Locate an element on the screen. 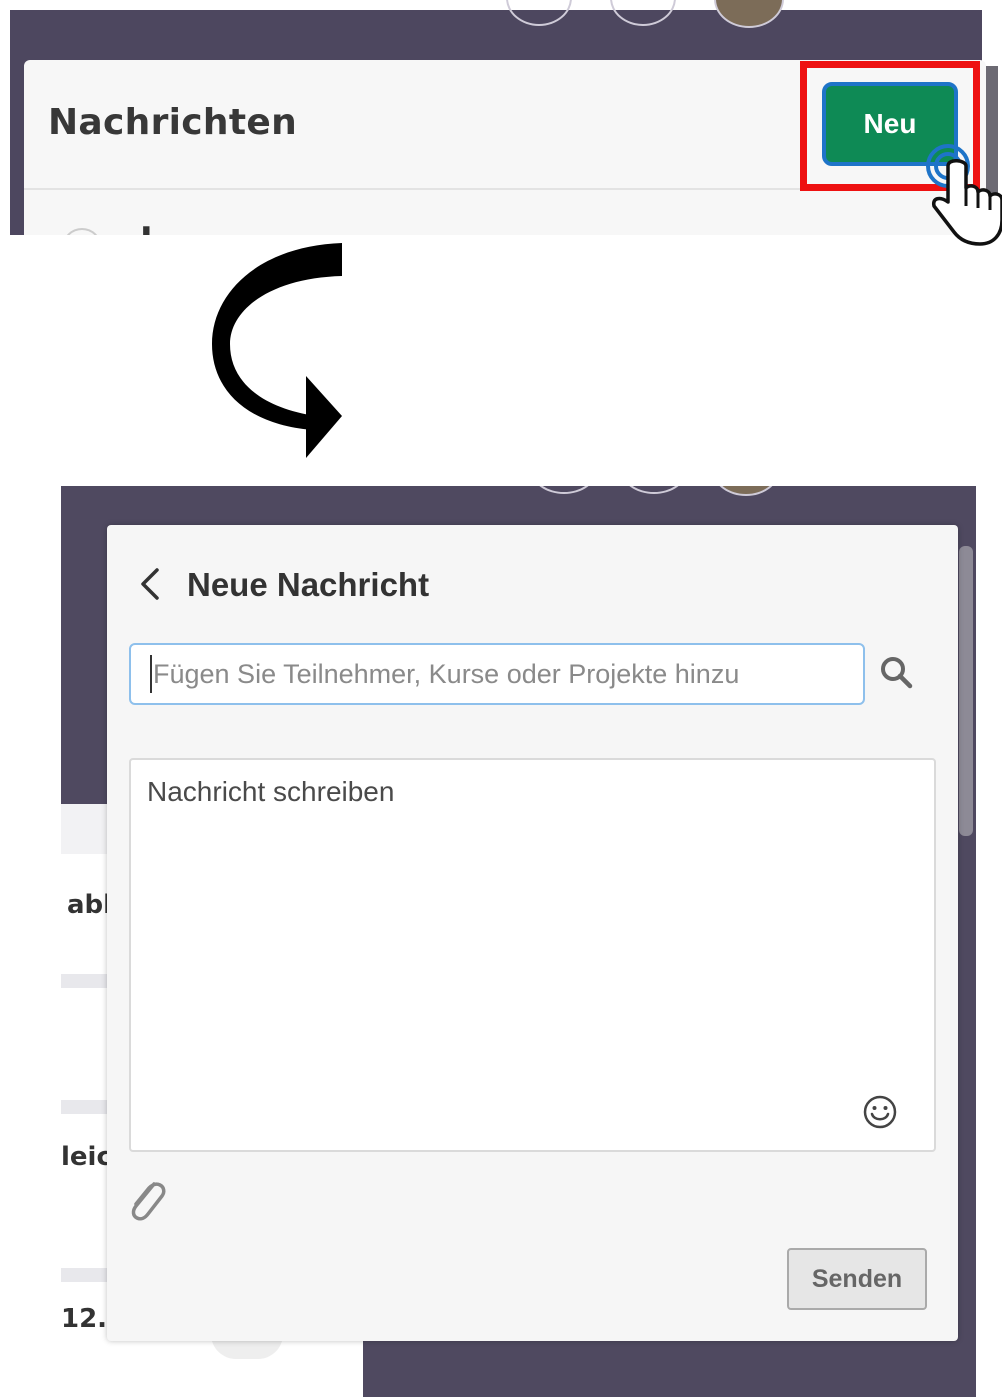  recipient-input is located at coordinates (497, 674).